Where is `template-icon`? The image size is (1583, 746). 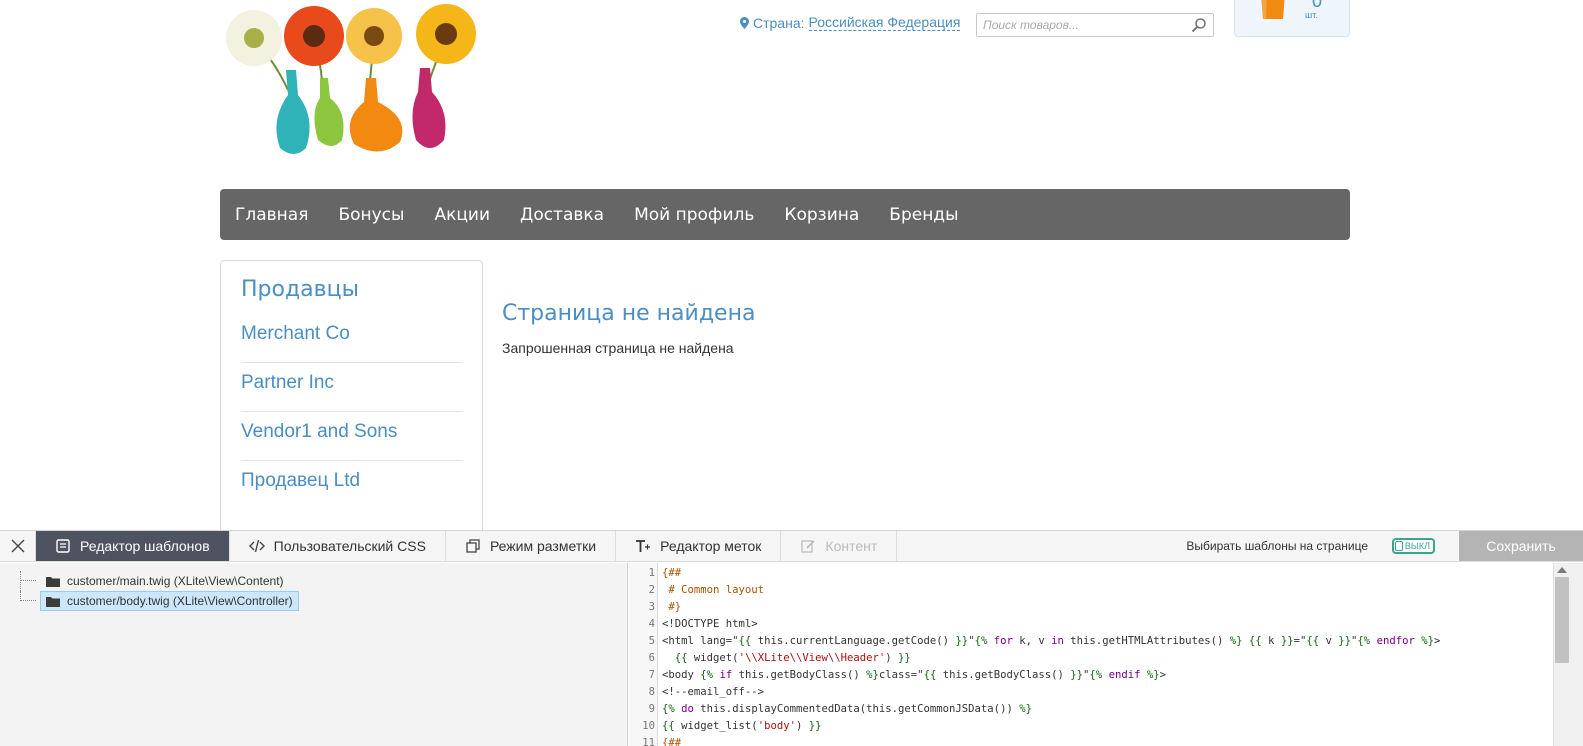 template-icon is located at coordinates (63, 546).